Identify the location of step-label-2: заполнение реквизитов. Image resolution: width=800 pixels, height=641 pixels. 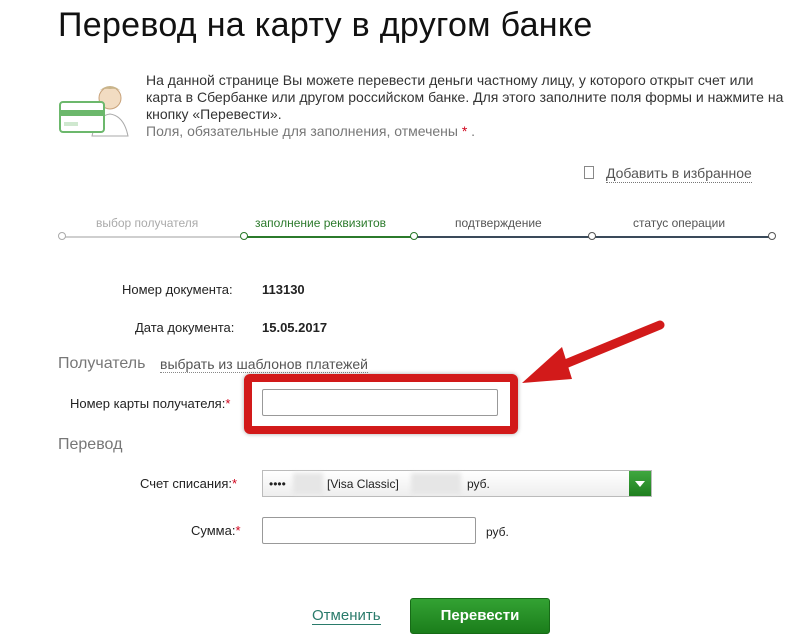
(321, 223).